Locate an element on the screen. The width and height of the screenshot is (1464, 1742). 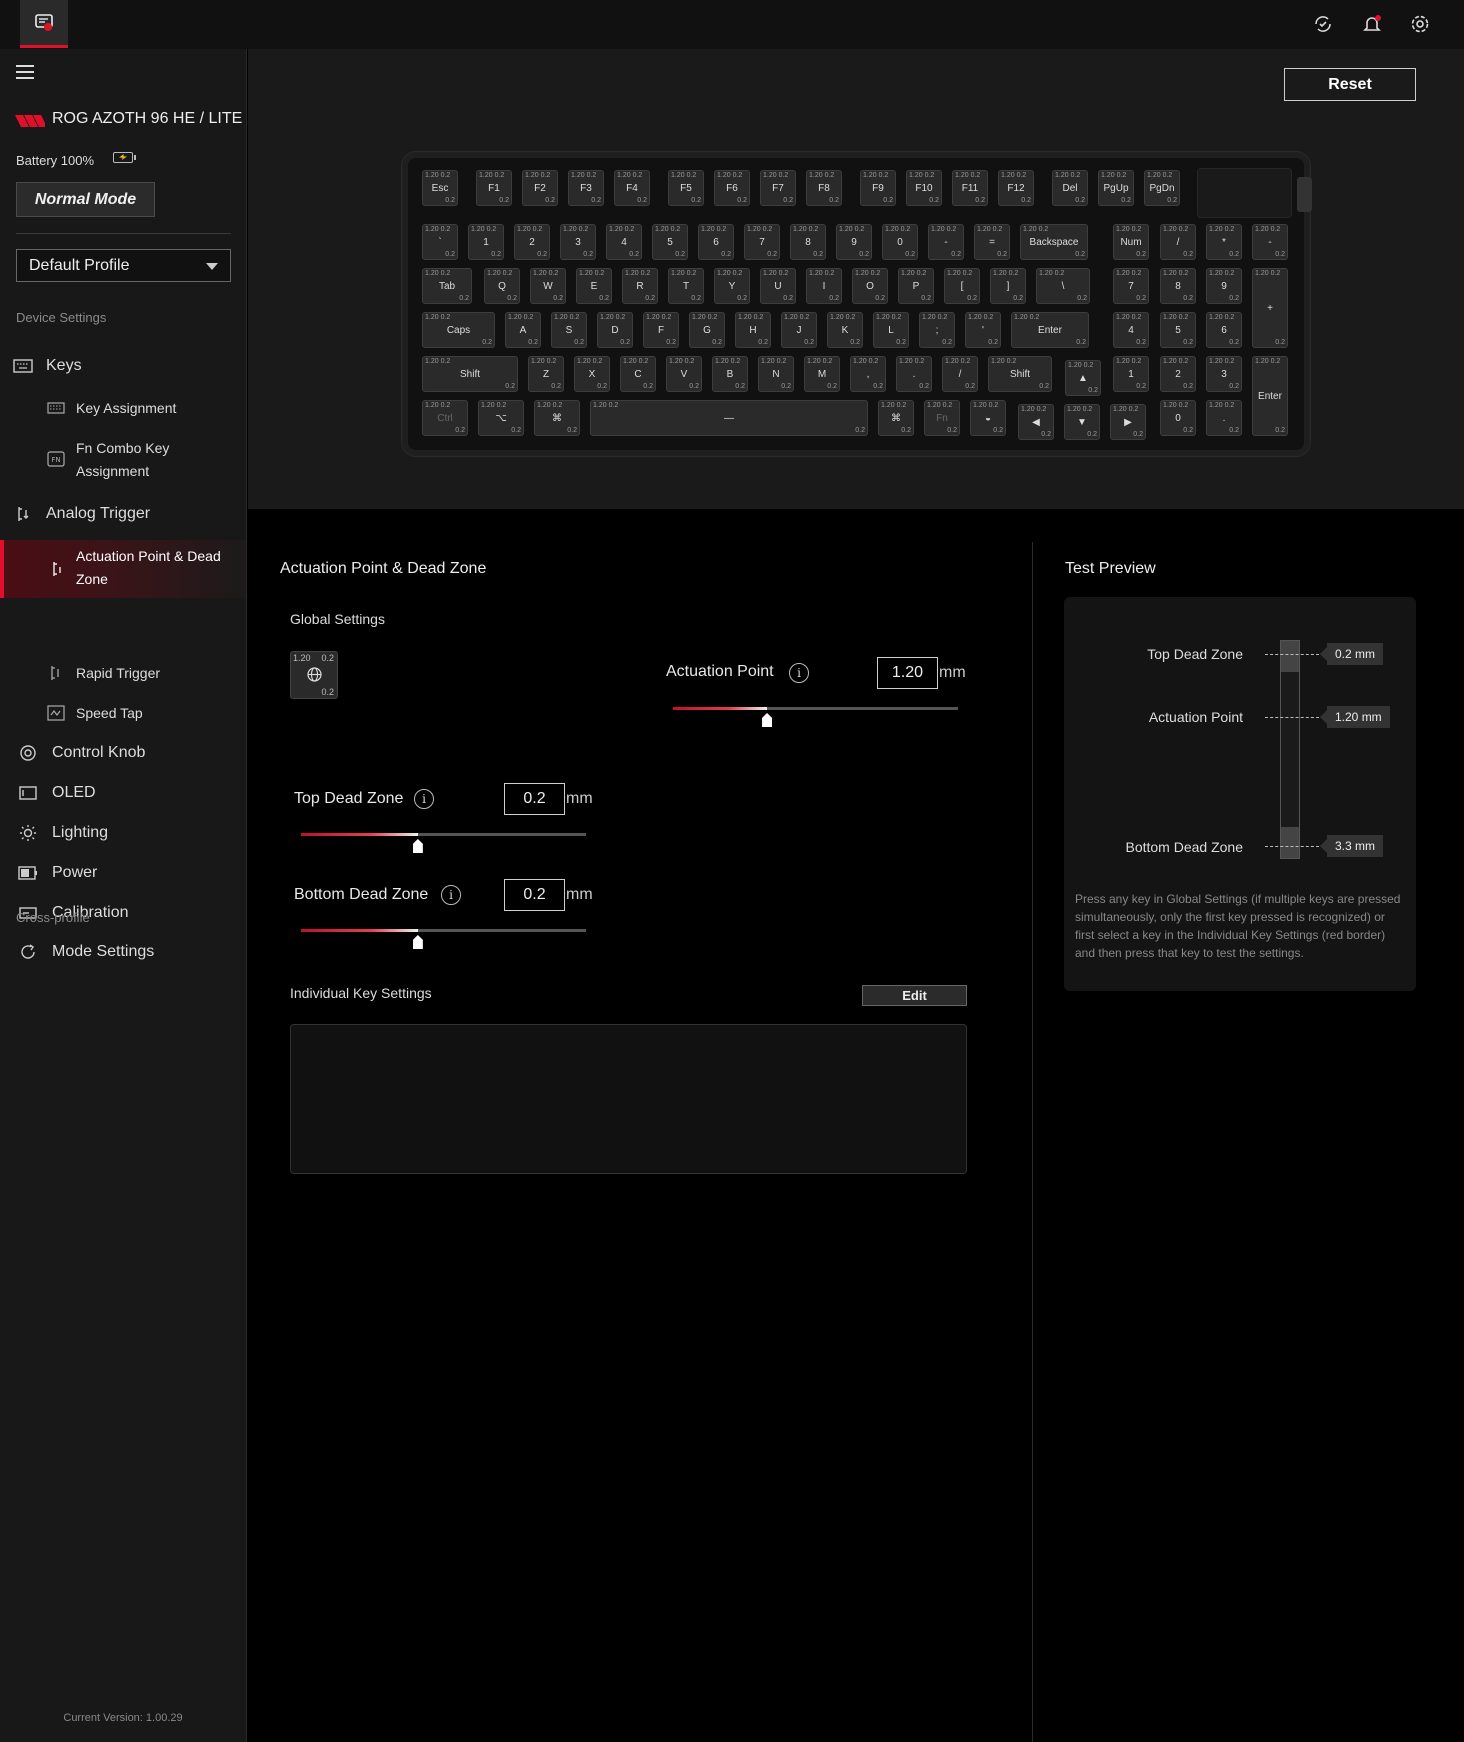
key-5-6: 1.20 0.2 ◒ 0.2 is located at coordinates (988, 418).